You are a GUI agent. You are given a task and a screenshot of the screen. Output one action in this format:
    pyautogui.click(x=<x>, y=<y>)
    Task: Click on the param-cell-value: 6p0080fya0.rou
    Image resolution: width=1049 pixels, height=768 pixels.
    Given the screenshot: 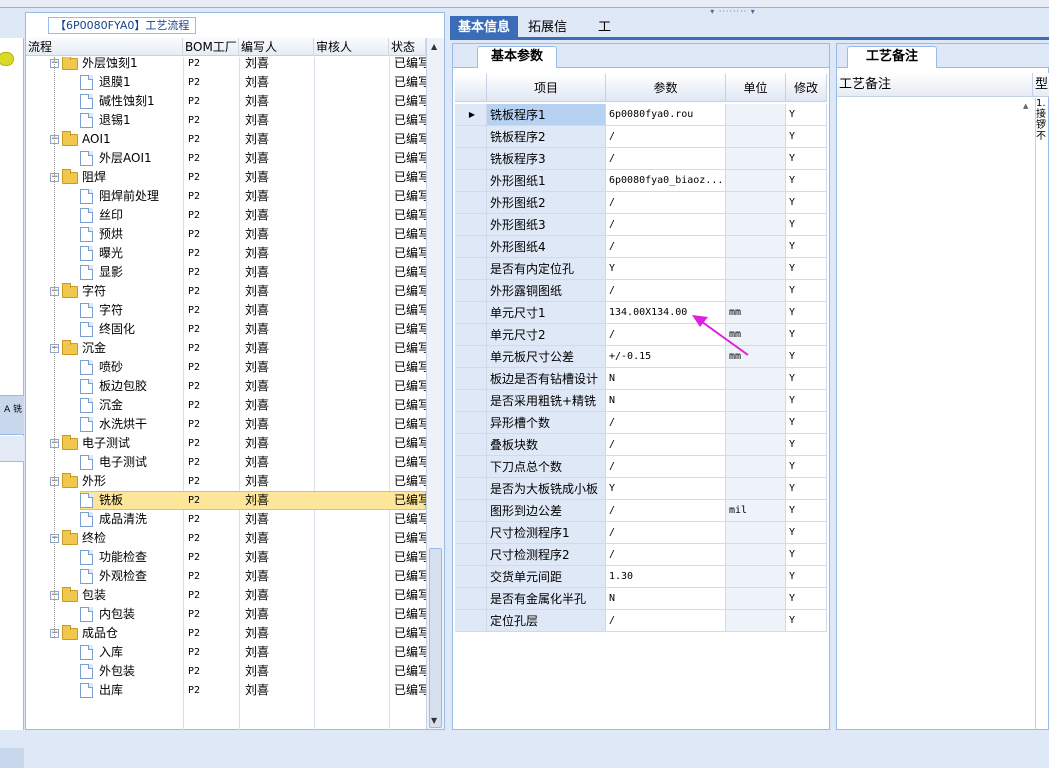 What is the action you would take?
    pyautogui.click(x=666, y=115)
    